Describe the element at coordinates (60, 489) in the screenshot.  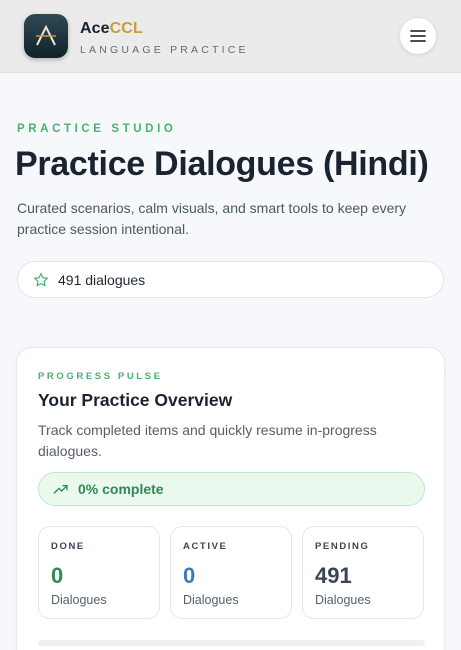
I see `trending-up-icon` at that location.